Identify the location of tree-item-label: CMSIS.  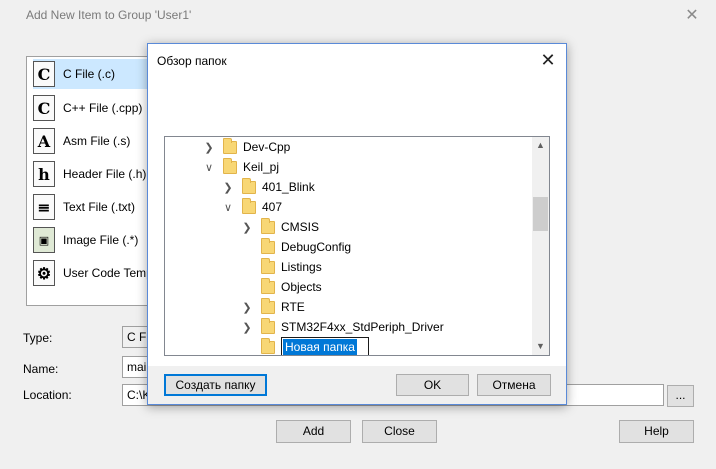
(300, 227).